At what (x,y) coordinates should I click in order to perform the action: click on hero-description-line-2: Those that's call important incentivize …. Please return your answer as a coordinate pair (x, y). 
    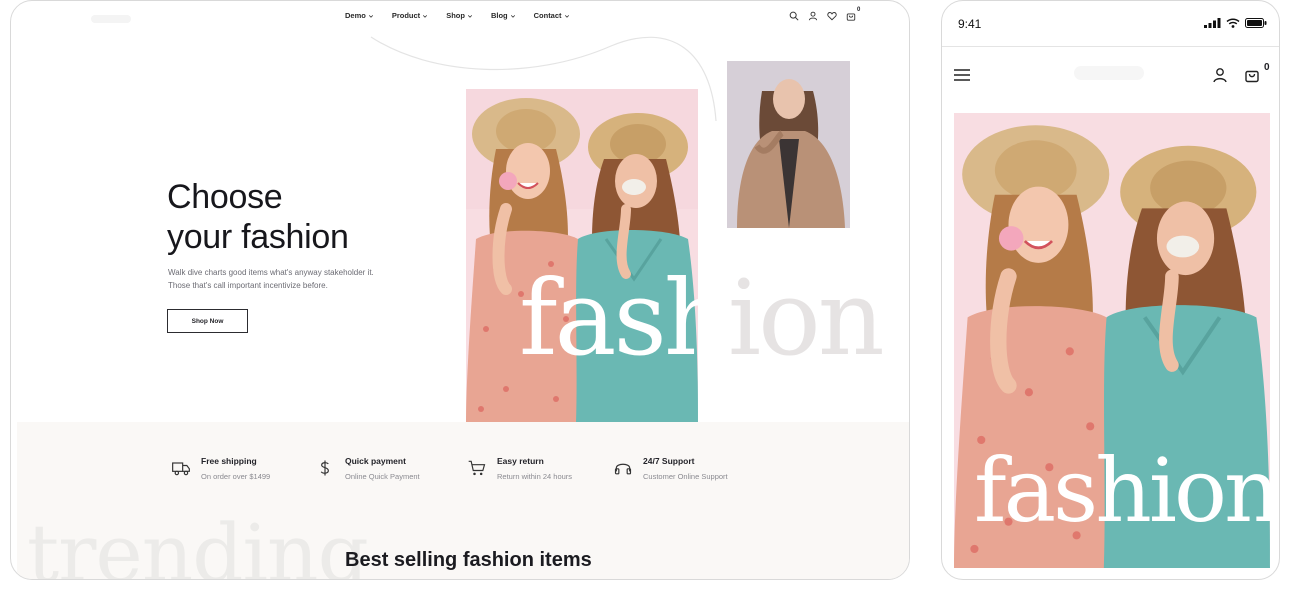
    Looking at the image, I should click on (248, 285).